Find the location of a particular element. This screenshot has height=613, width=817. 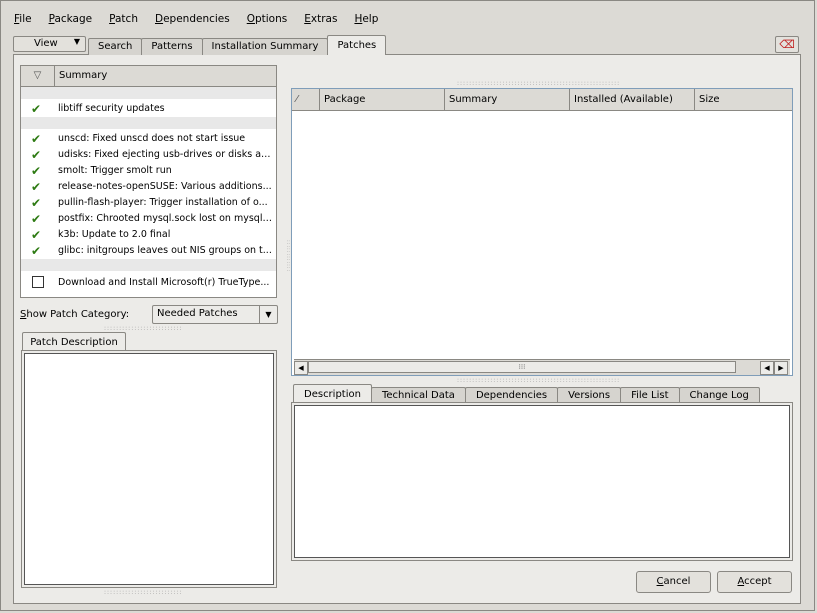

menu-label: atch is located at coordinates (126, 19).